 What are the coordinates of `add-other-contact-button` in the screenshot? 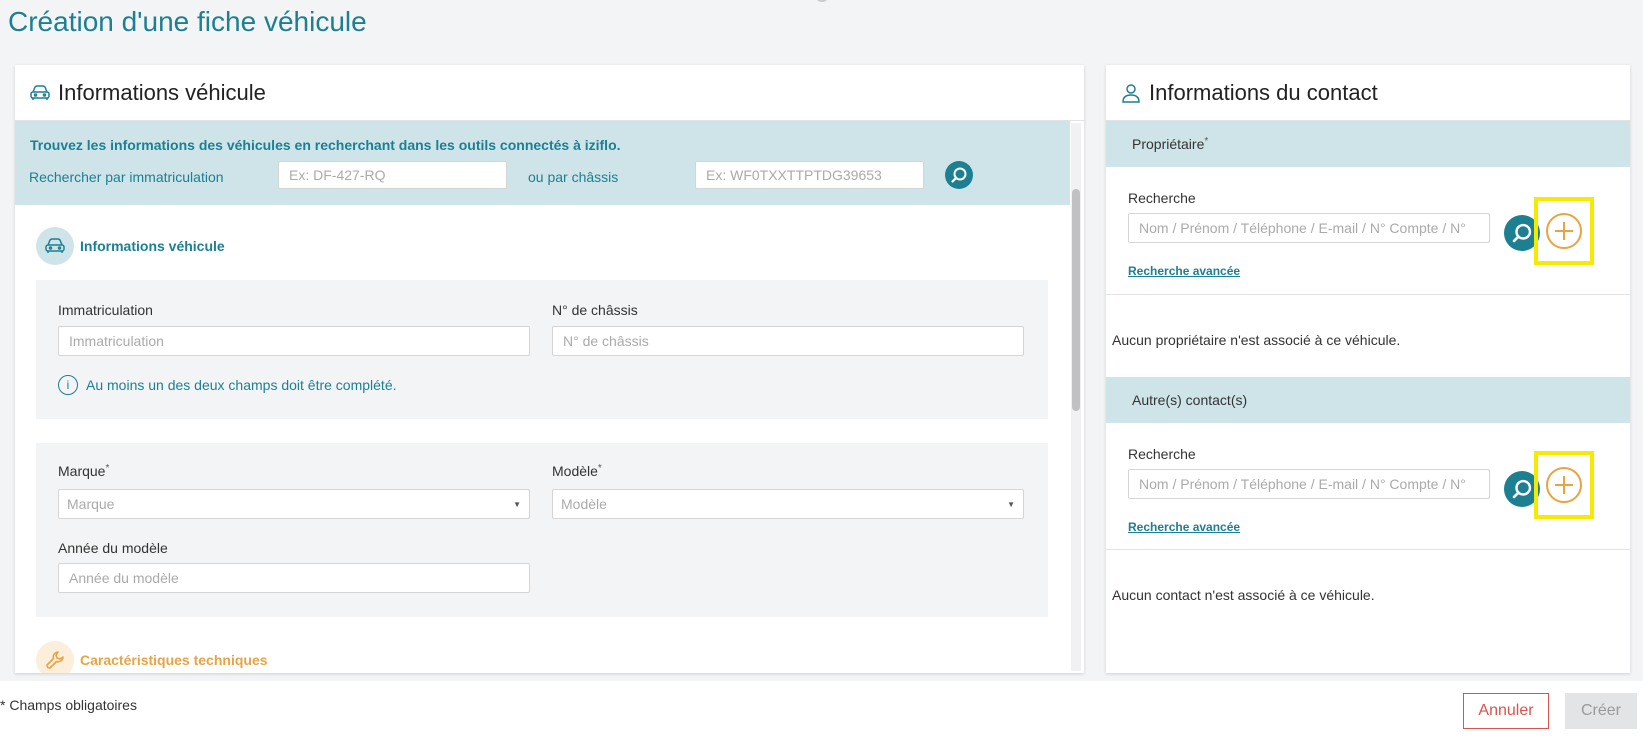 It's located at (1564, 485).